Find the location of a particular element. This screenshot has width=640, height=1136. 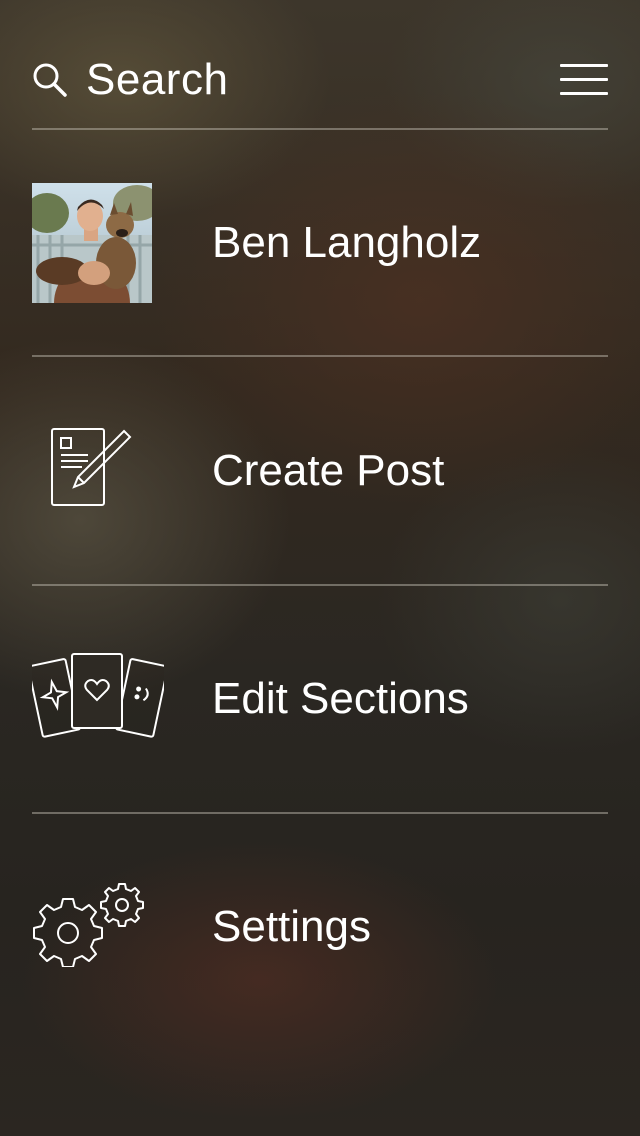

settings-label: Settings is located at coordinates (291, 926).